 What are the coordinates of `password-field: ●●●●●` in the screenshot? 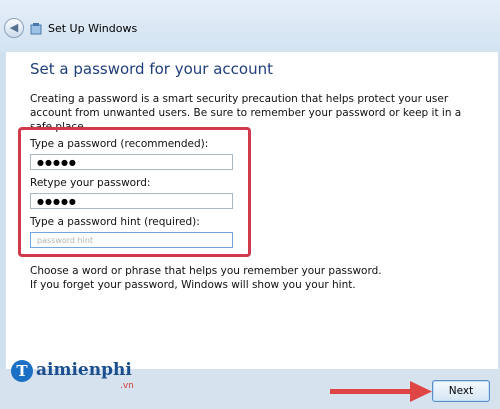 It's located at (131, 162).